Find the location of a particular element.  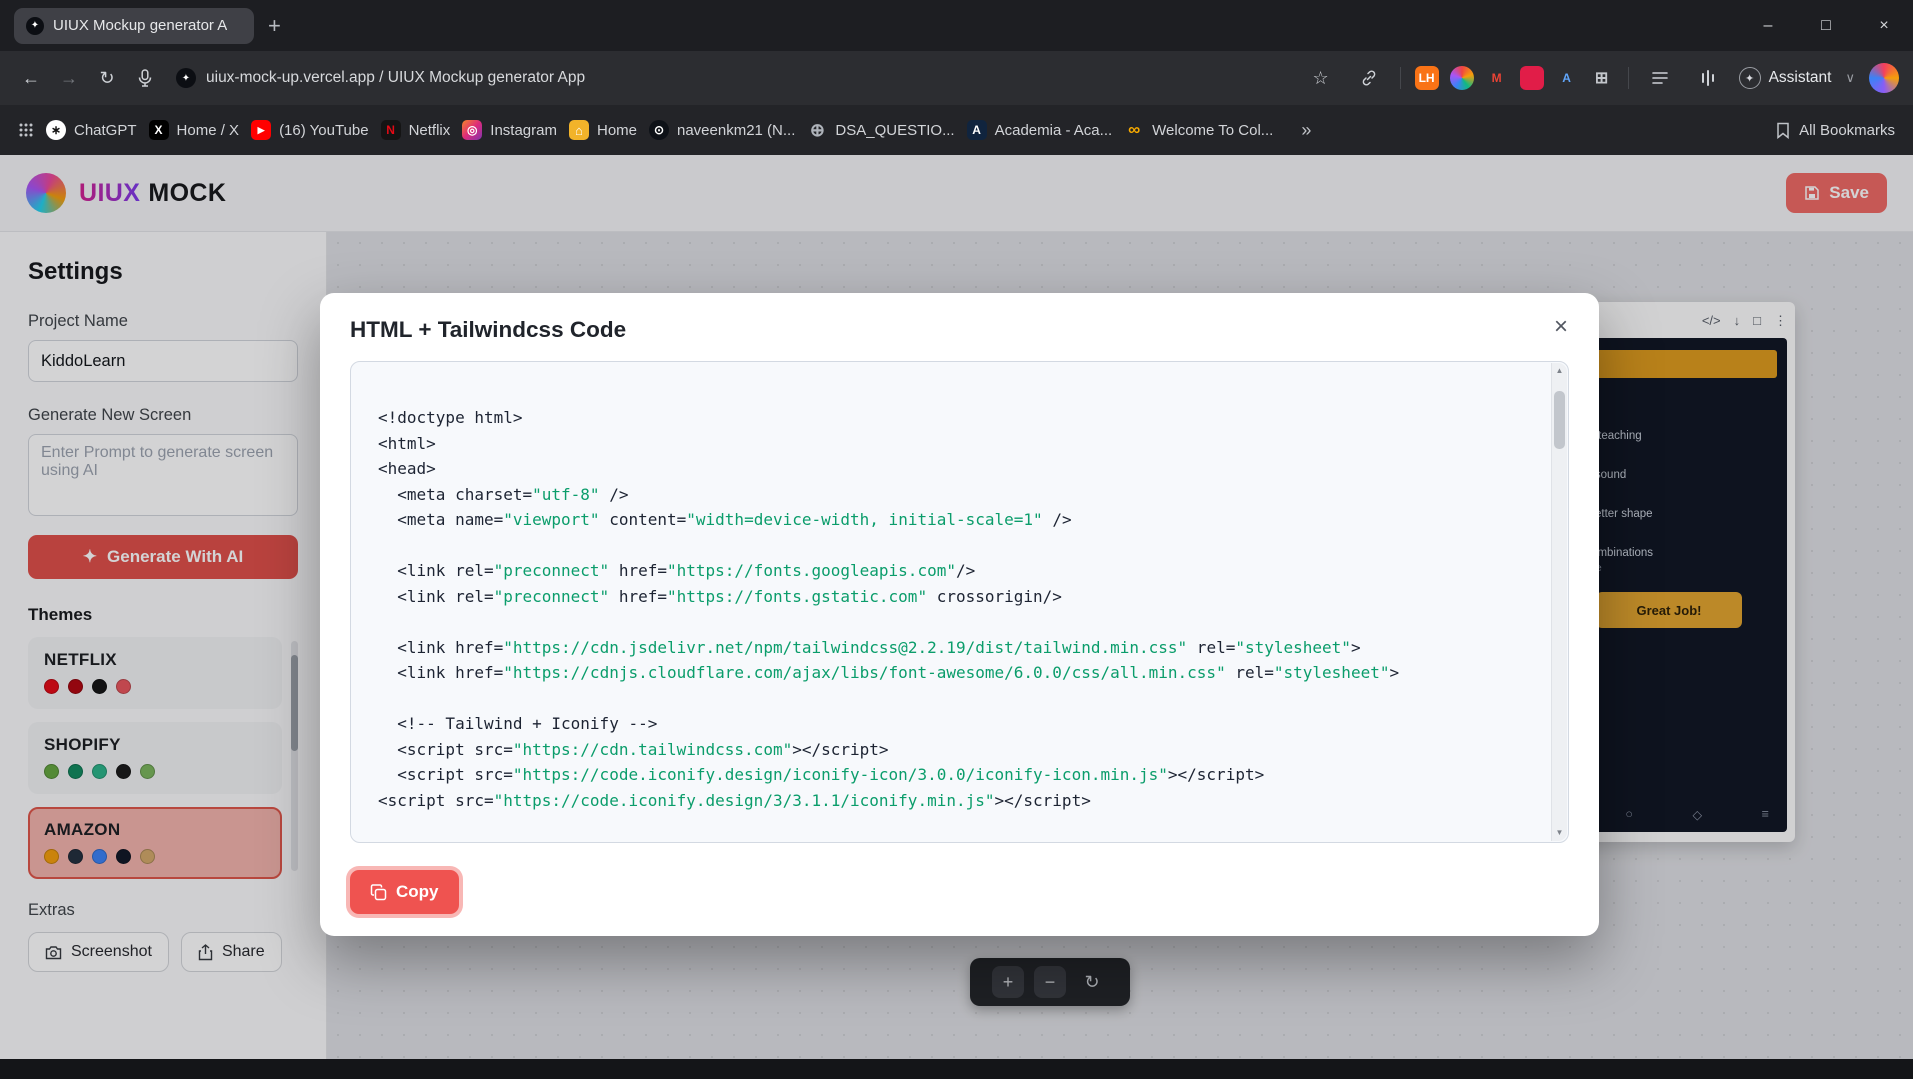

bookmark-youtube: ▶ (16) YouTube is located at coordinates (310, 130).